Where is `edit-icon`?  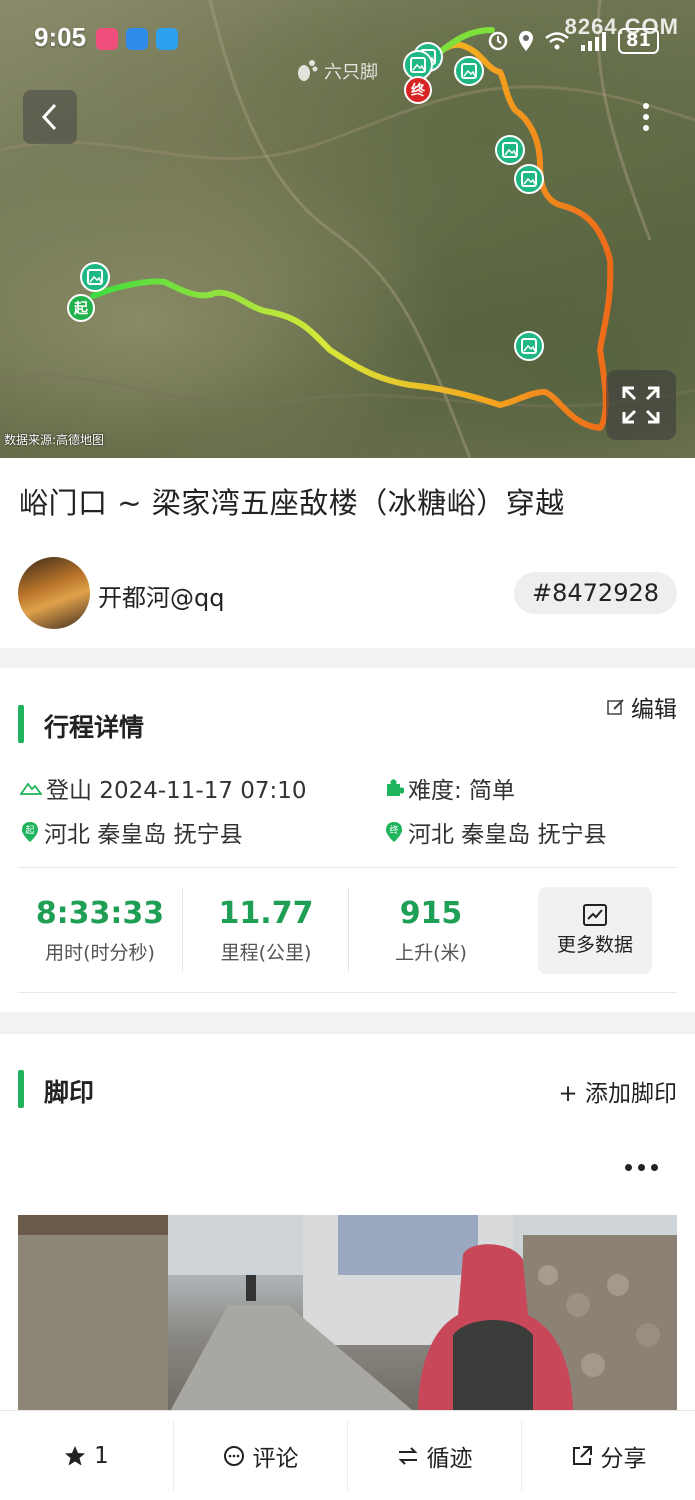 edit-icon is located at coordinates (615, 707).